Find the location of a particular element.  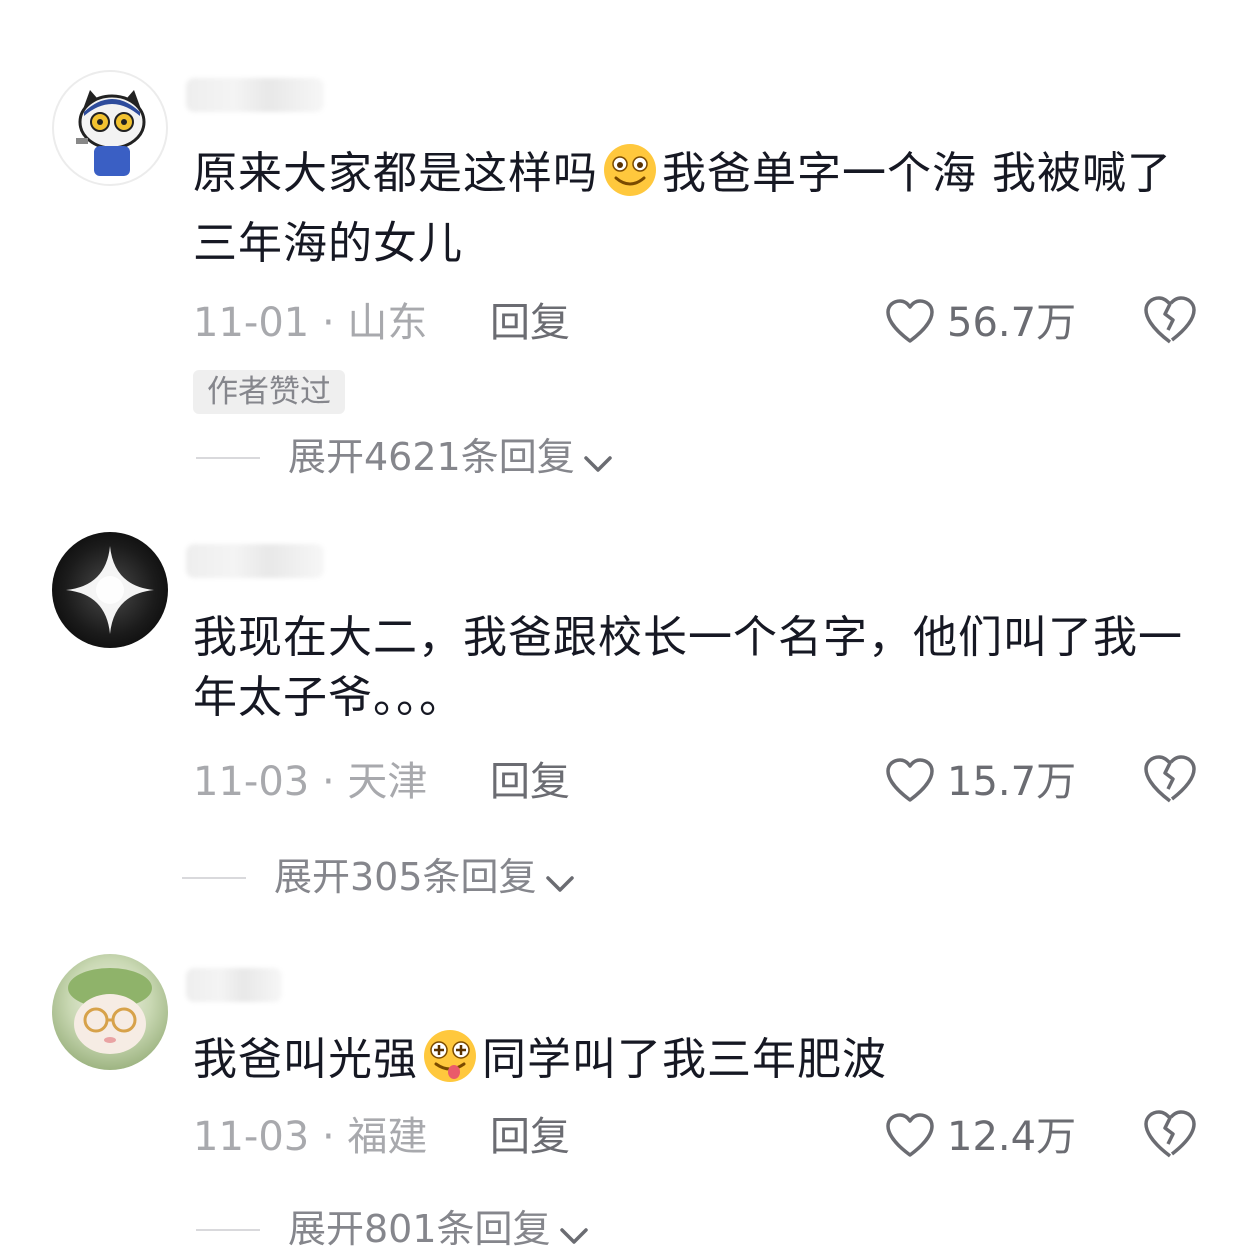

date-location: 11-03 · 福建 is located at coordinates (310, 1137).